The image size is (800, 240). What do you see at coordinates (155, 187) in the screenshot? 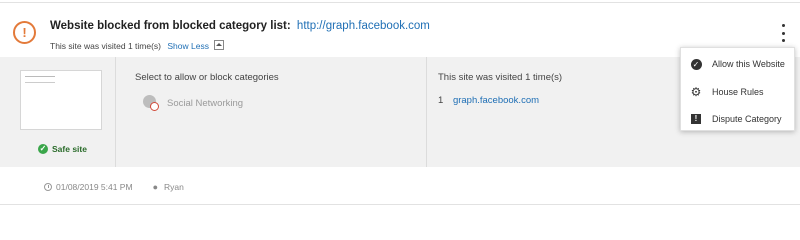
I see `apple-device-icon: ●` at bounding box center [155, 187].